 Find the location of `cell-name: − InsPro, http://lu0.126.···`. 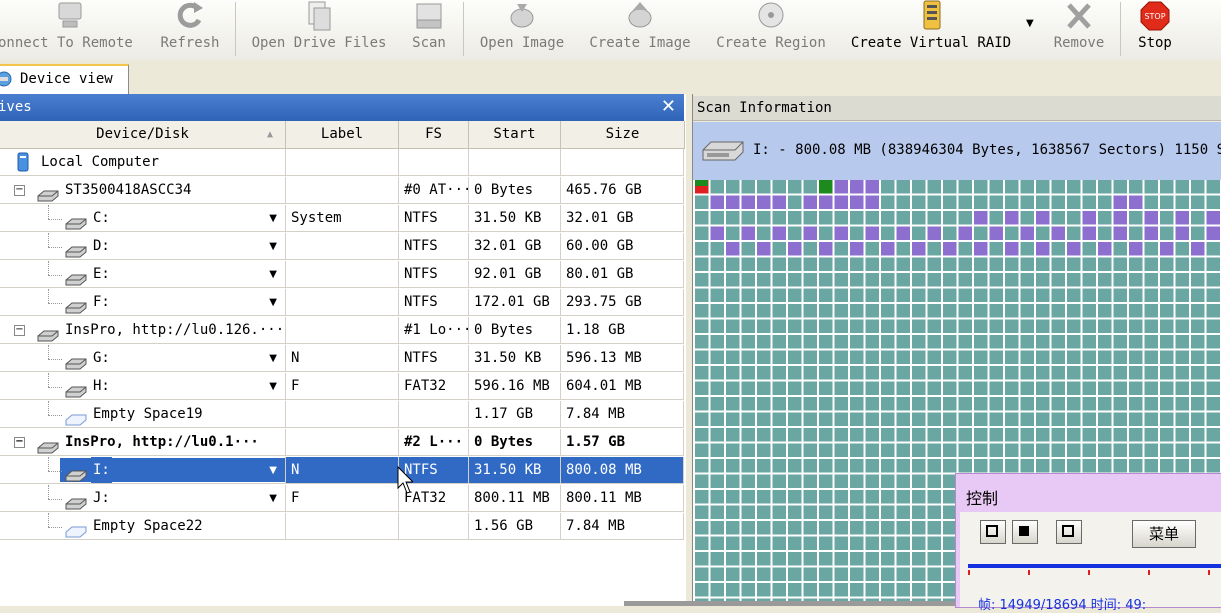

cell-name: − InsPro, http://lu0.126.··· is located at coordinates (143, 330).